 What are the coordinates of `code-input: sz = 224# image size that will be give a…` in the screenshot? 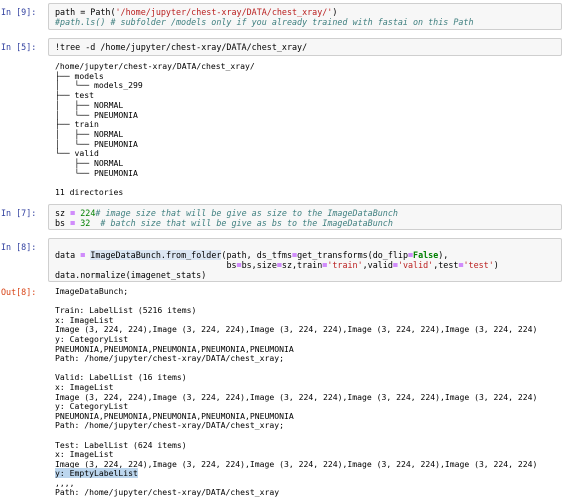 It's located at (305, 217).